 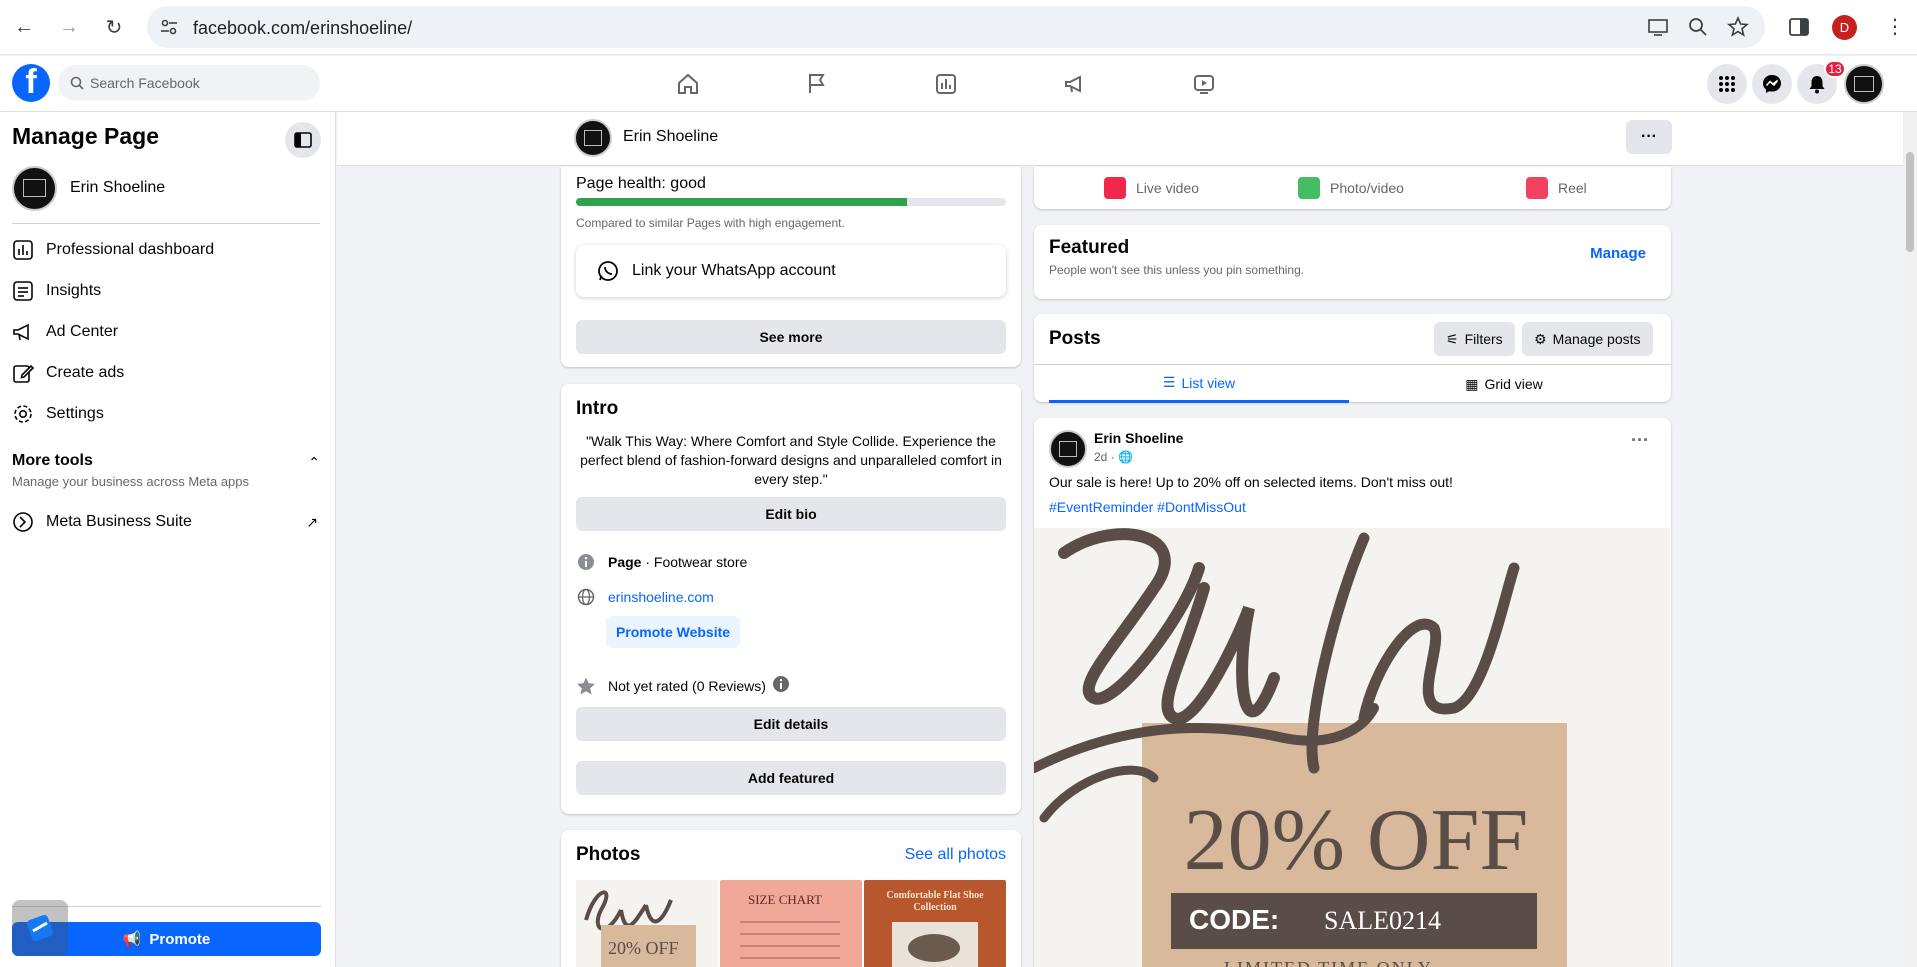 What do you see at coordinates (166, 291) in the screenshot?
I see `sidebar-item-insights: Insights` at bounding box center [166, 291].